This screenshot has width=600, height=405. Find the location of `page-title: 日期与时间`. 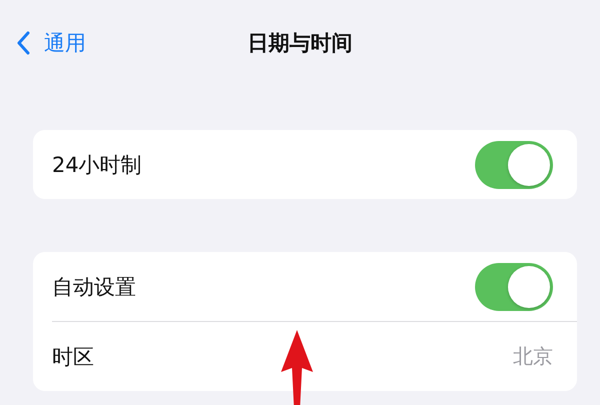

page-title: 日期与时间 is located at coordinates (300, 43).